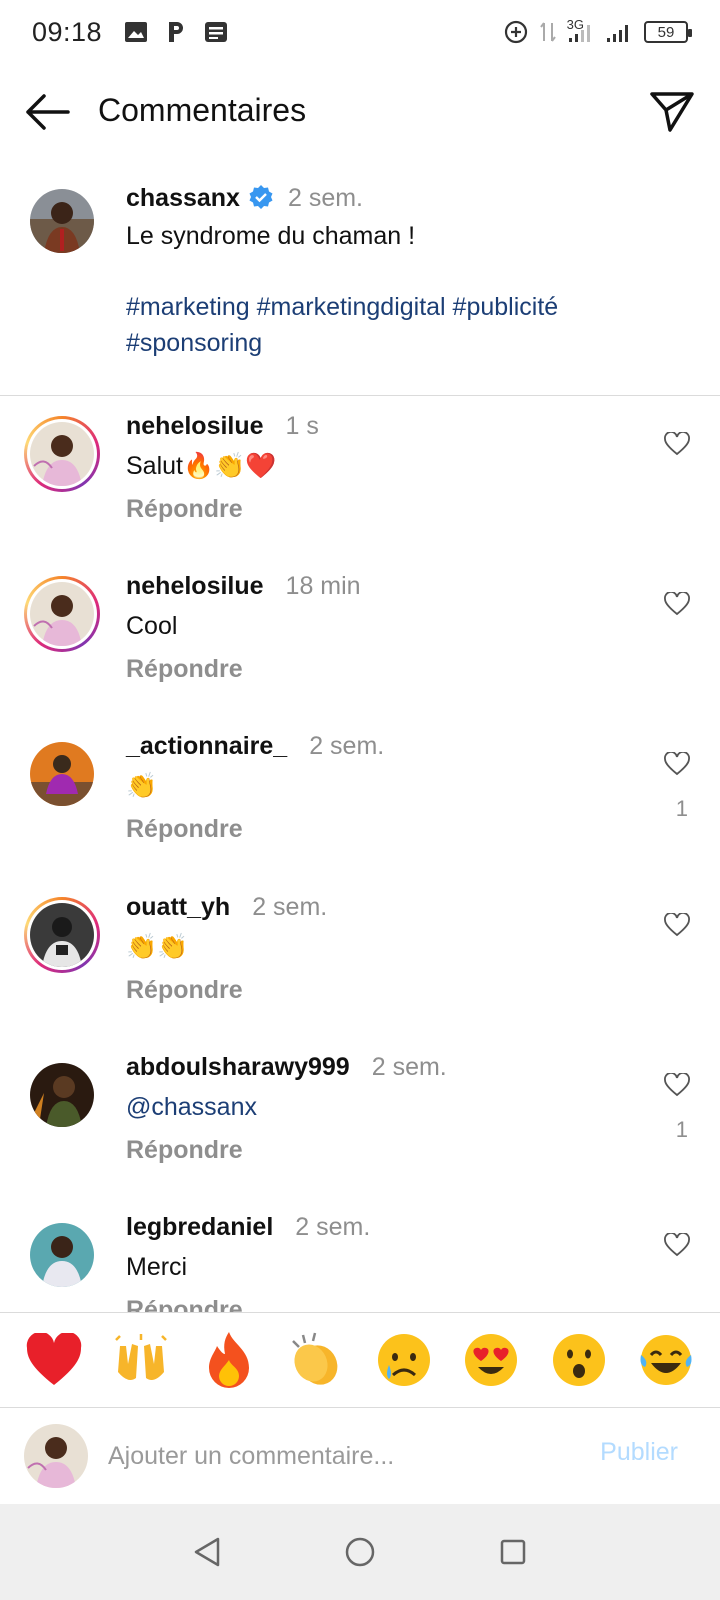  I want to click on comment-text: Cool, so click(152, 626).